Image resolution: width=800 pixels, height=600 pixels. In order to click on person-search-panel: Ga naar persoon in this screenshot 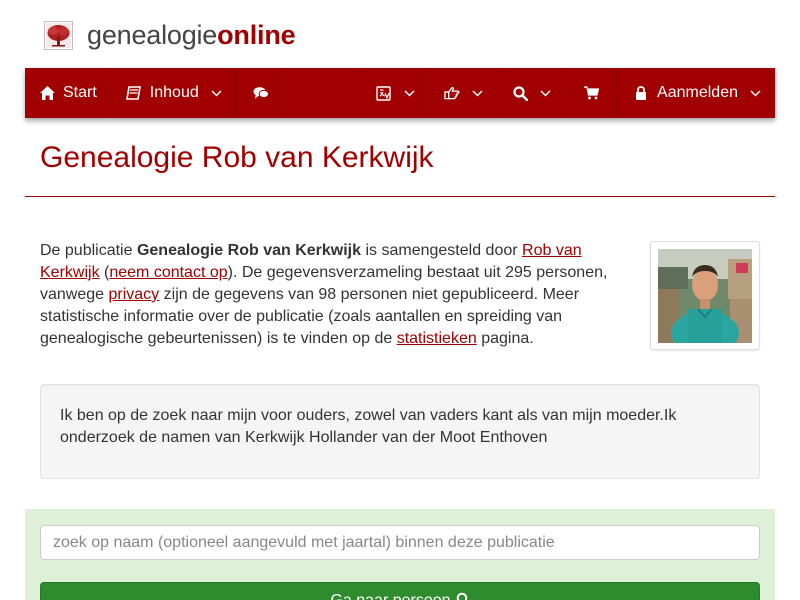, I will do `click(400, 554)`.